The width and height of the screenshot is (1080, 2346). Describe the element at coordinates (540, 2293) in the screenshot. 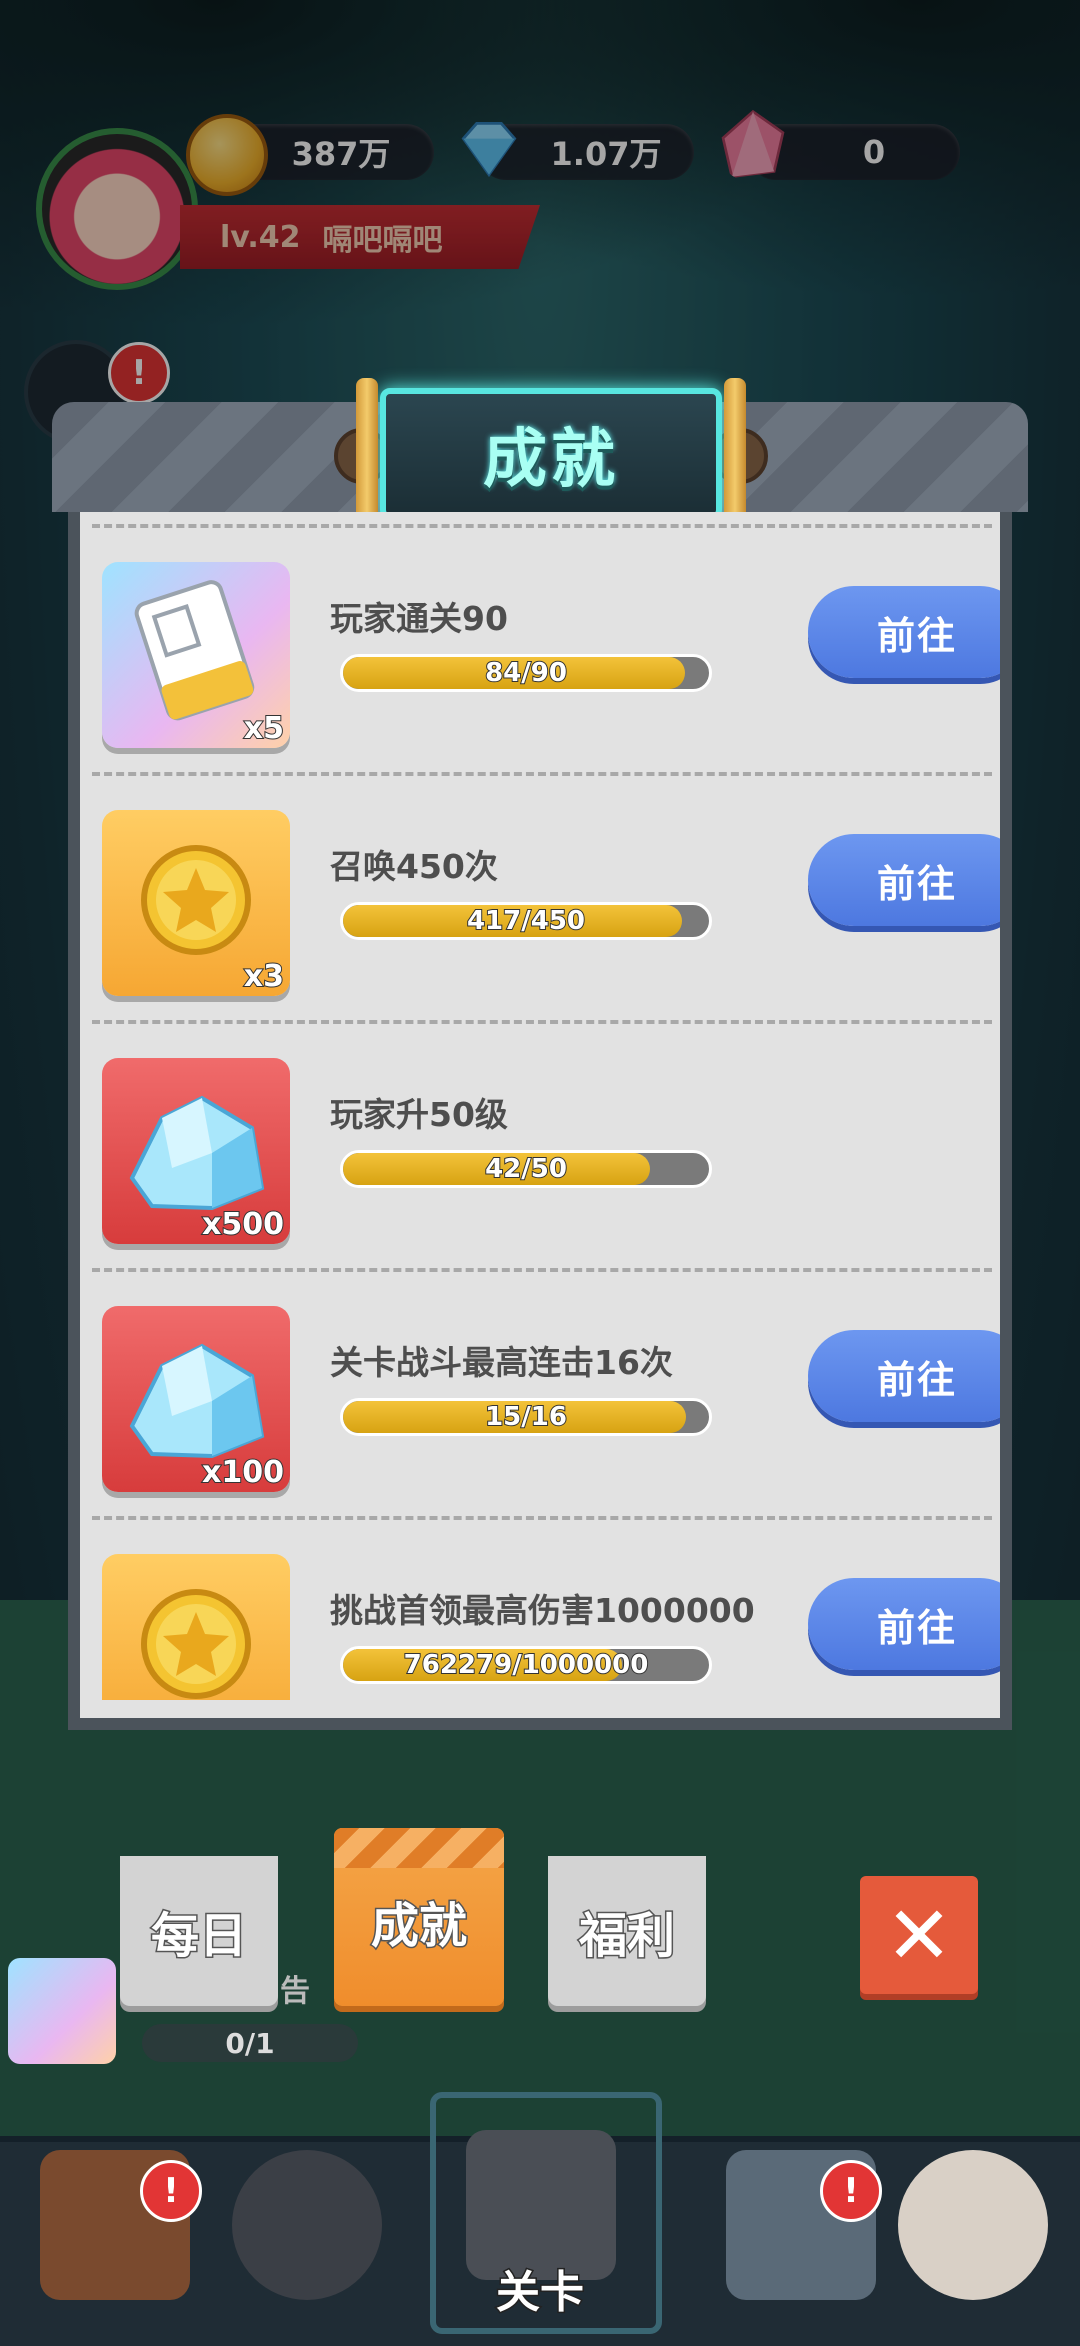

I see `nav-stage-label: 关卡` at that location.